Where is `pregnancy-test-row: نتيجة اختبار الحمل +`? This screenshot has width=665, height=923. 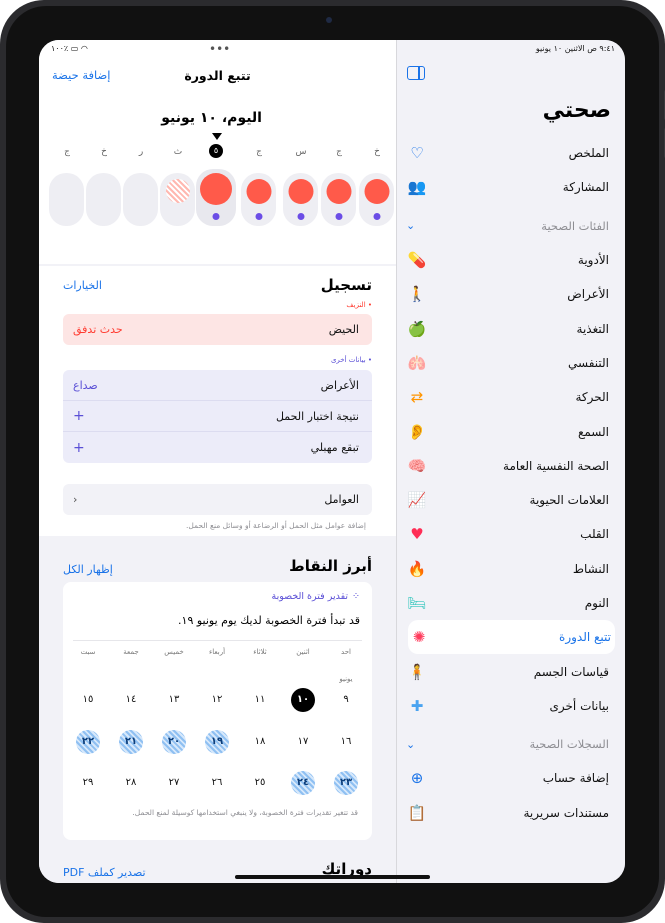
pregnancy-test-row: نتيجة اختبار الحمل + is located at coordinates (217, 416).